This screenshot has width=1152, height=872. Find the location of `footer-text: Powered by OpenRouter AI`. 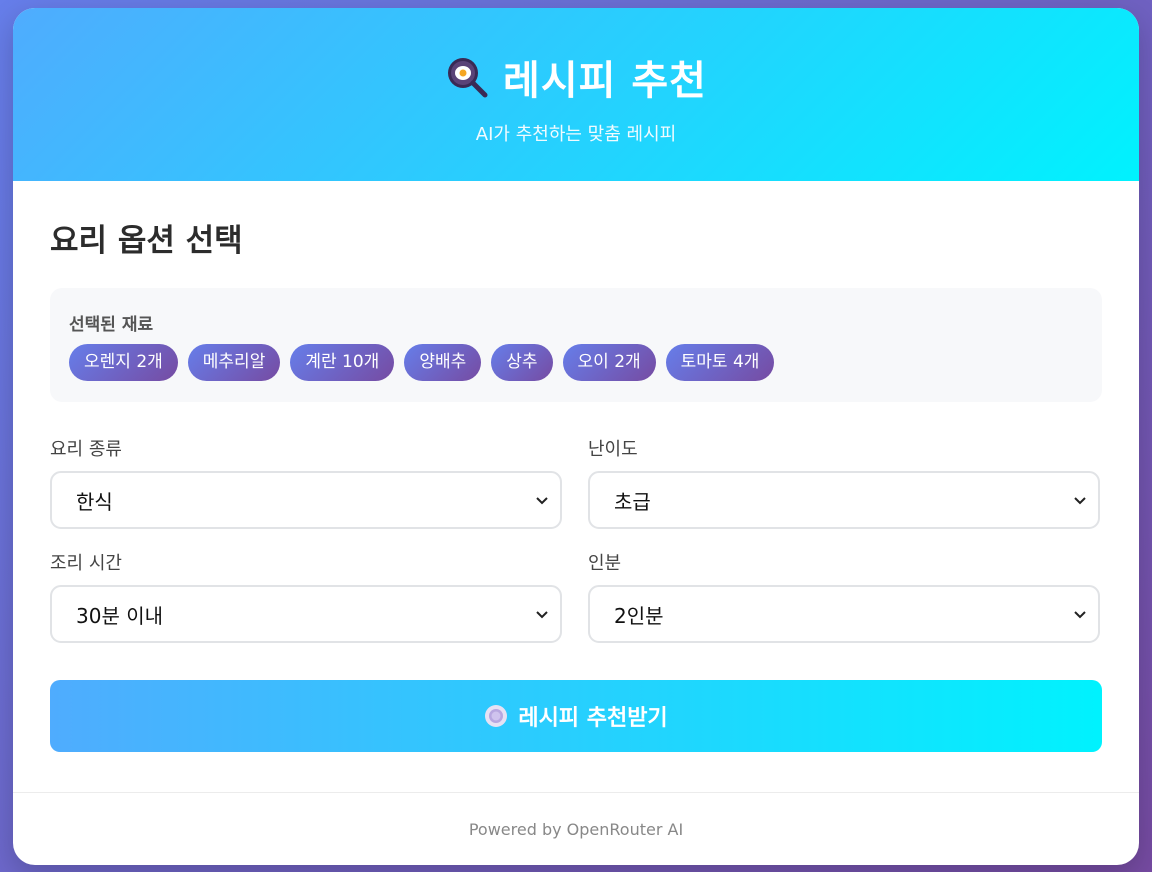

footer-text: Powered by OpenRouter AI is located at coordinates (576, 829).